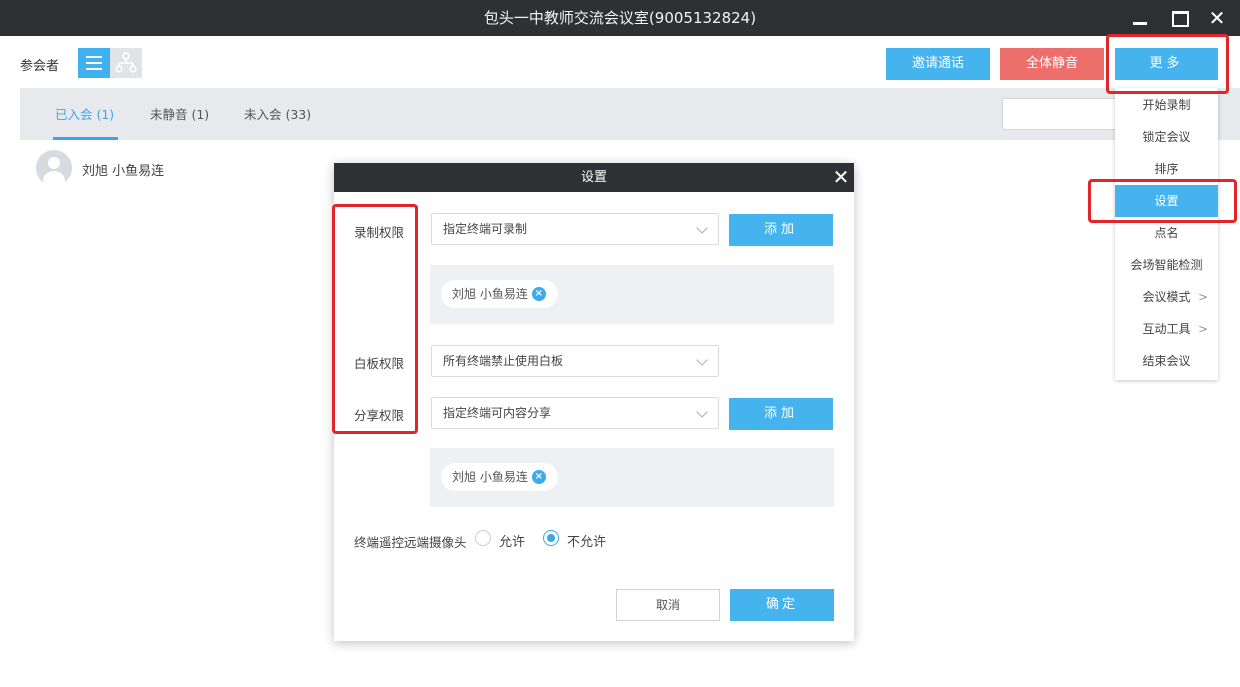 The width and height of the screenshot is (1240, 687). I want to click on menu-item-label: 会议模式, so click(1166, 297).